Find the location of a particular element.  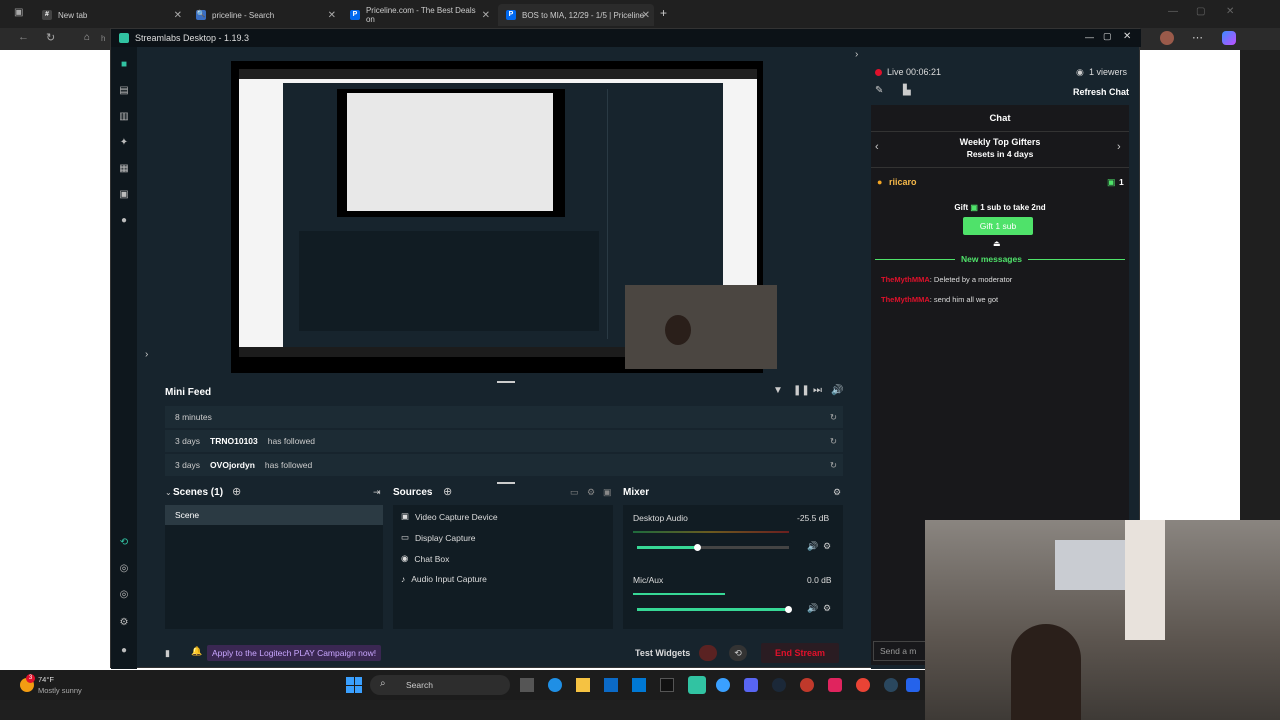

app-icon is located at coordinates (723, 685).